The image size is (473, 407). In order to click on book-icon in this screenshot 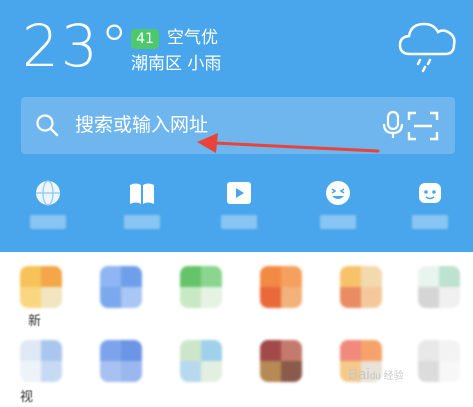, I will do `click(142, 193)`.